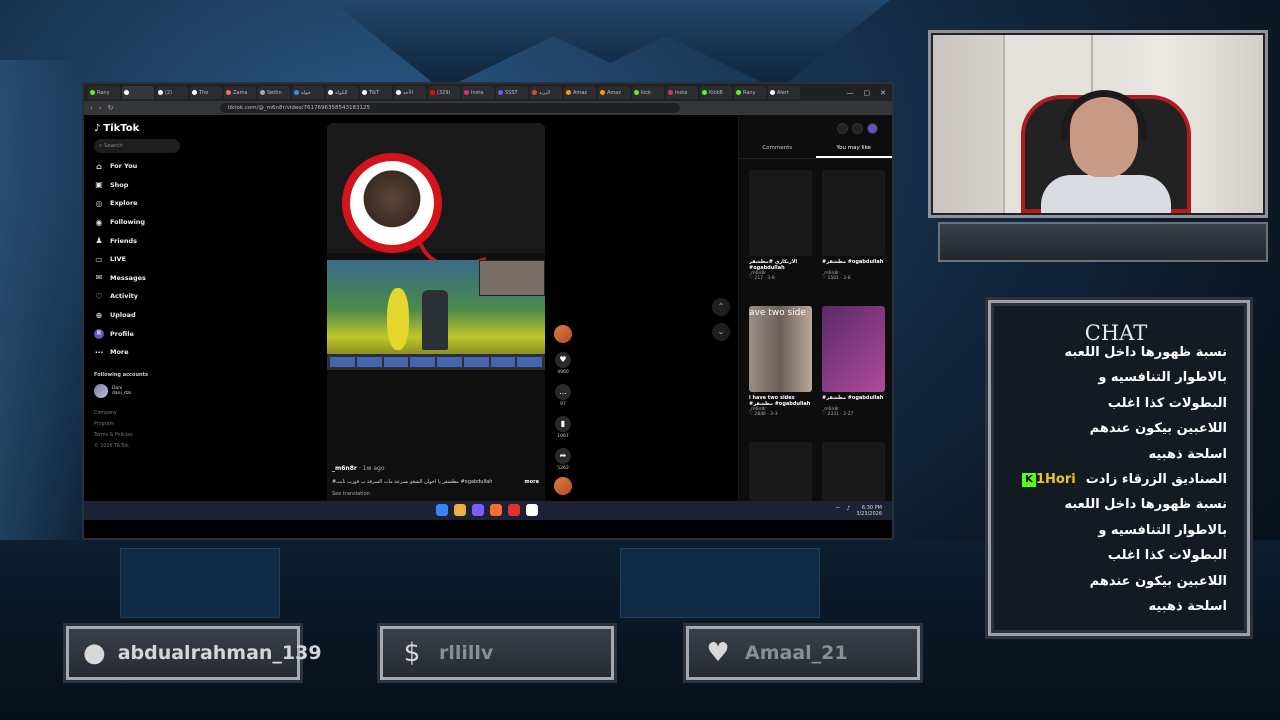 Image resolution: width=1280 pixels, height=720 pixels. Describe the element at coordinates (139, 352) in the screenshot. I see `sidebar-item-more: ⋯ More` at that location.